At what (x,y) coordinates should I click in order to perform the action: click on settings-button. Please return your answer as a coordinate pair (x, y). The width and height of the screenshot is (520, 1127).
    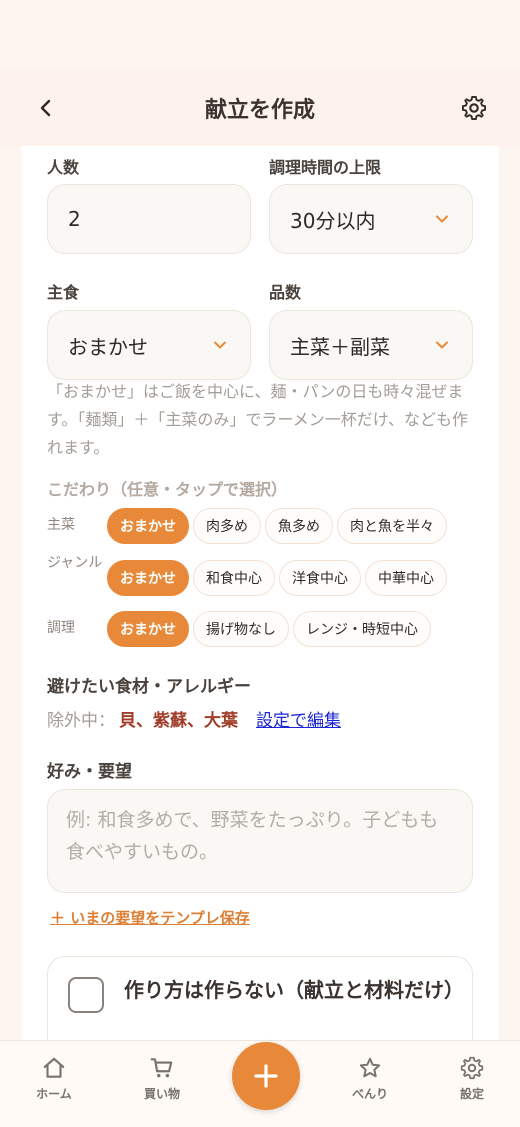
    Looking at the image, I should click on (474, 108).